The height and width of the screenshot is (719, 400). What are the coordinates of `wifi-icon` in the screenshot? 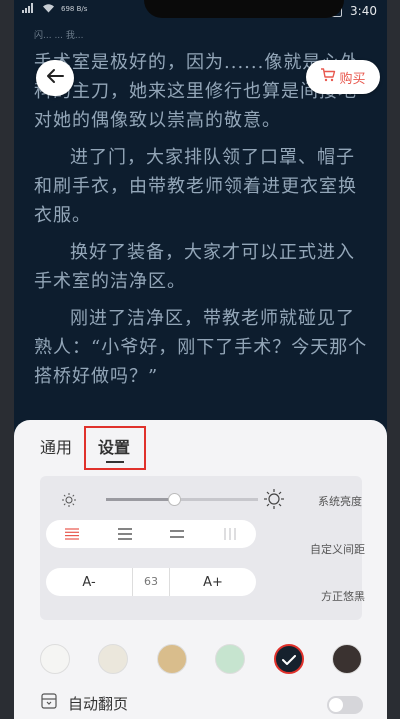 It's located at (48, 9).